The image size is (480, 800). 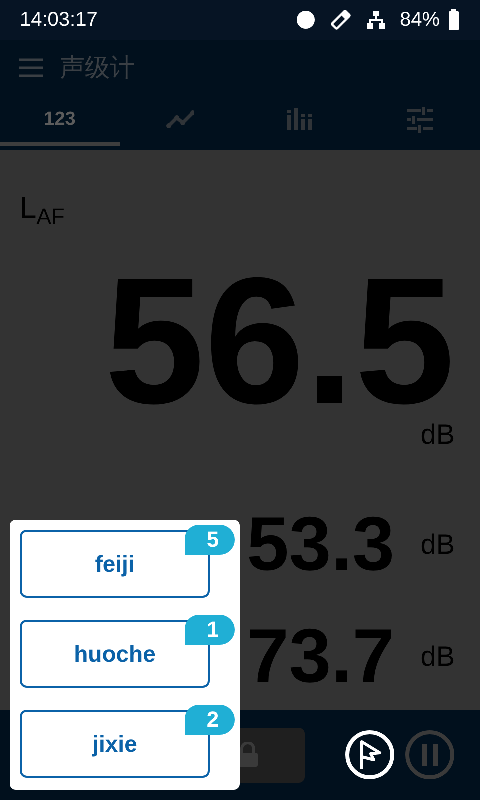 I want to click on count-badge: 2, so click(x=210, y=720).